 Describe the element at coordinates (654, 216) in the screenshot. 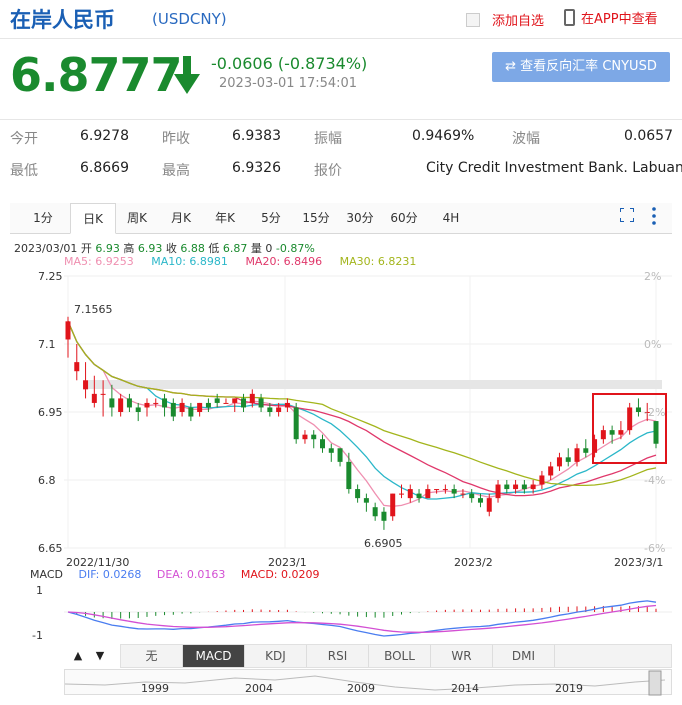

I see `more-icon` at that location.